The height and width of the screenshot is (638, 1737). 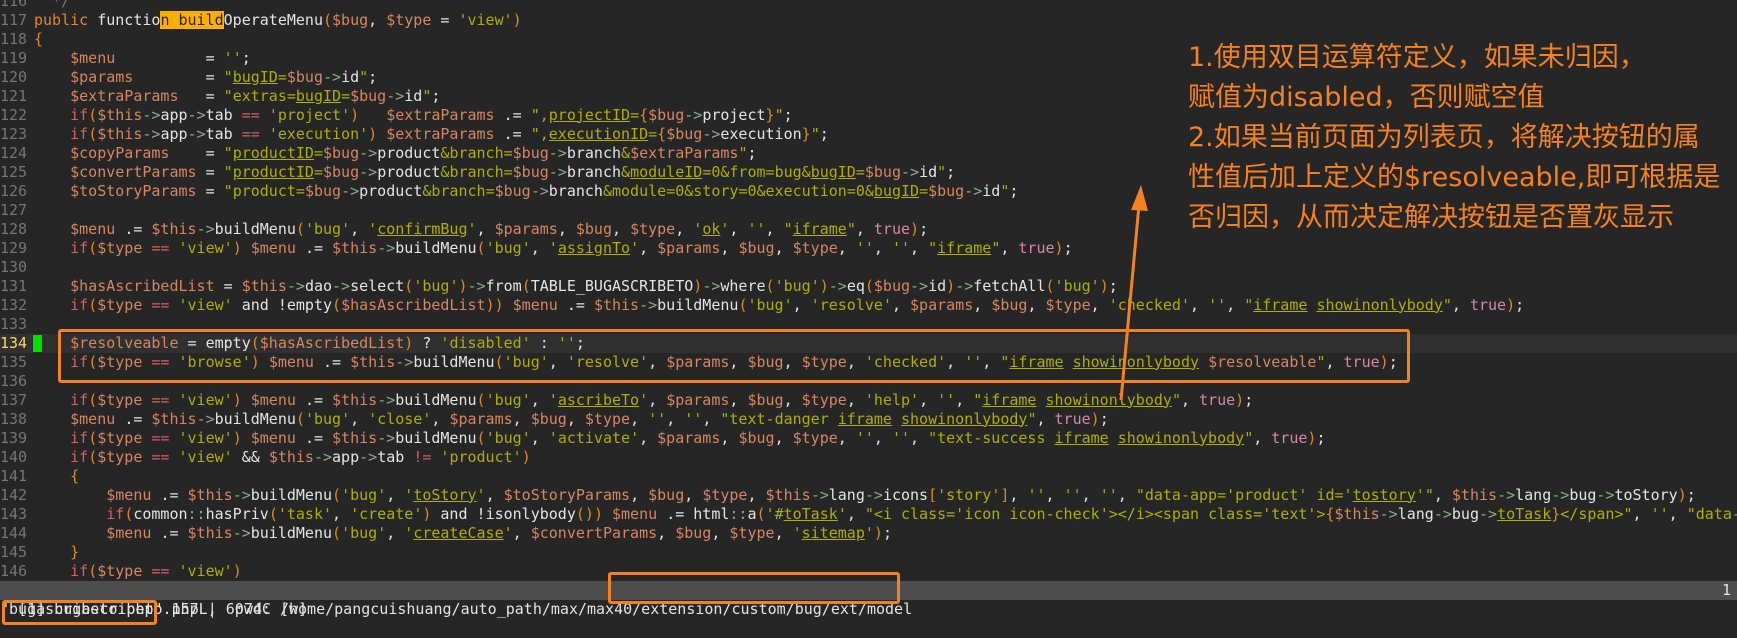 What do you see at coordinates (1417, 57) in the screenshot?
I see `annotation-line: 1.使用双目运算符定义，如果未归因，` at bounding box center [1417, 57].